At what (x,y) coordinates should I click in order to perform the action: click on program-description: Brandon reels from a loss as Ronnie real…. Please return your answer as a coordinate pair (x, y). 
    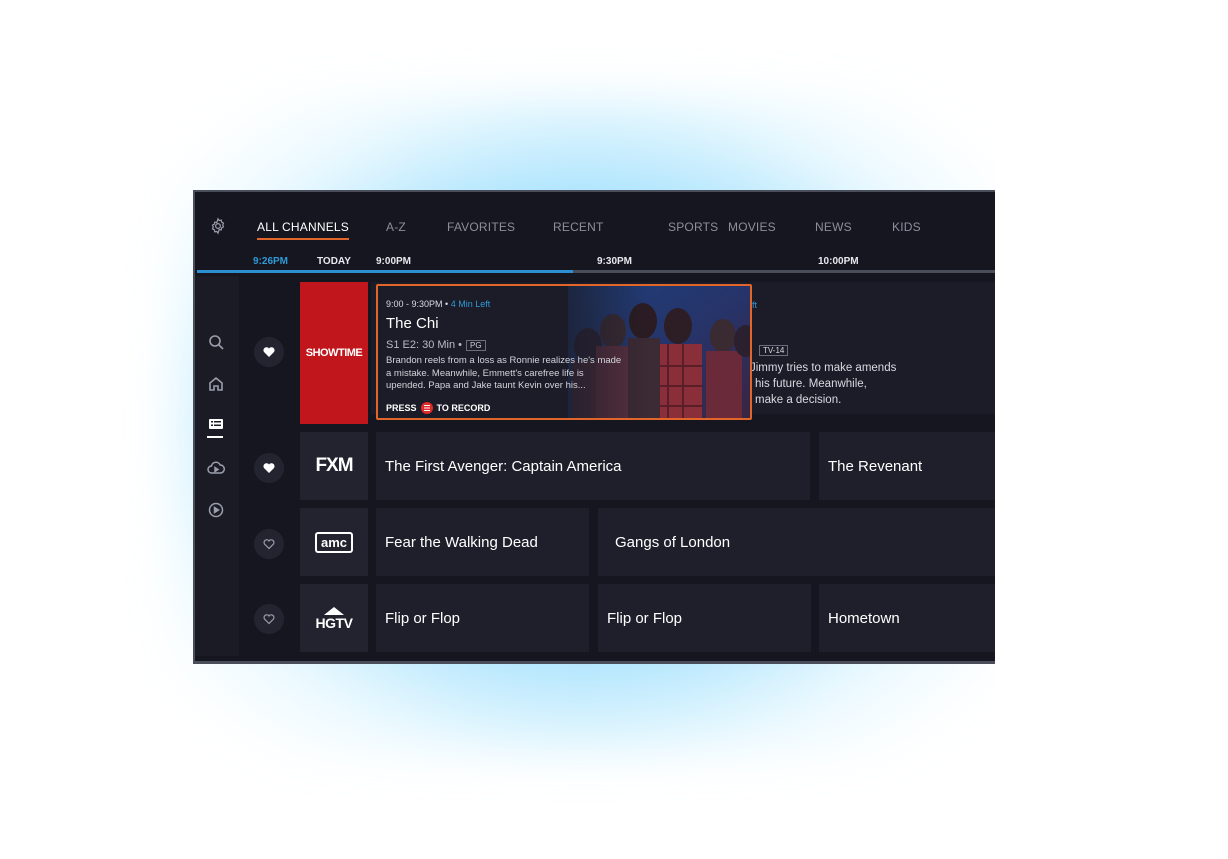
    Looking at the image, I should click on (504, 373).